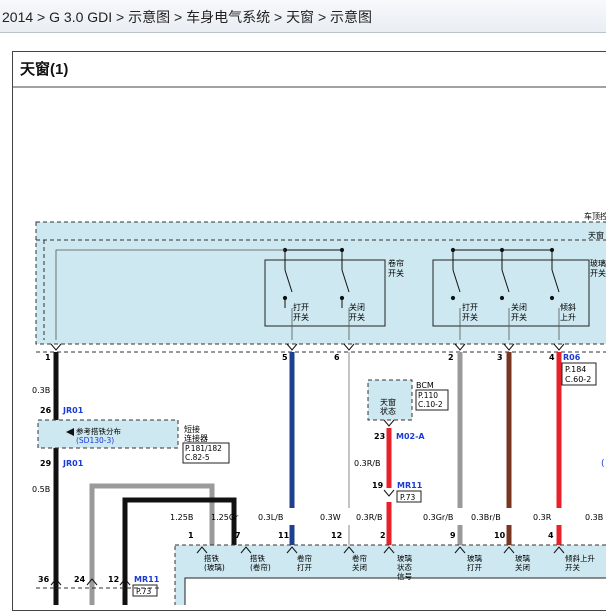 The width and height of the screenshot is (606, 611). What do you see at coordinates (596, 235) in the screenshot?
I see `sunroof-label: 天窗` at bounding box center [596, 235].